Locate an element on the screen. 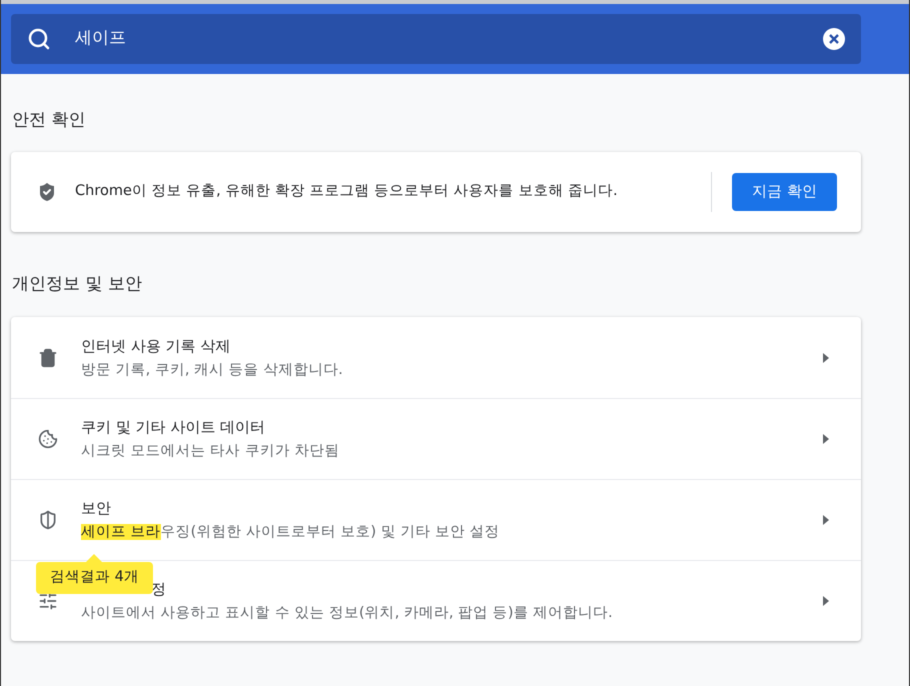 The width and height of the screenshot is (910, 686). search-input: 세이프 is located at coordinates (437, 39).